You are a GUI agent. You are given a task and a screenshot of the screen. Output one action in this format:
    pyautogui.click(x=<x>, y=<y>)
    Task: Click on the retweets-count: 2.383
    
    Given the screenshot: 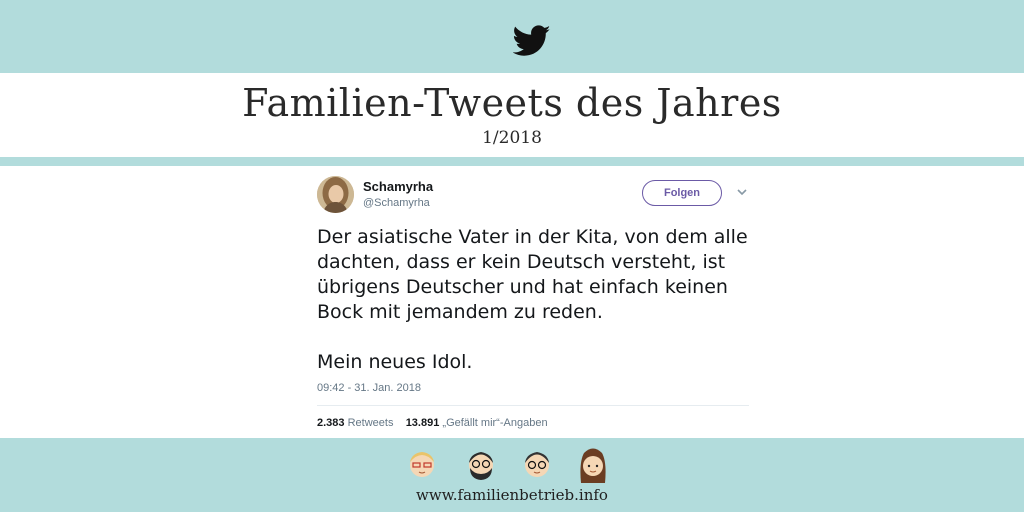 What is the action you would take?
    pyautogui.click(x=331, y=423)
    